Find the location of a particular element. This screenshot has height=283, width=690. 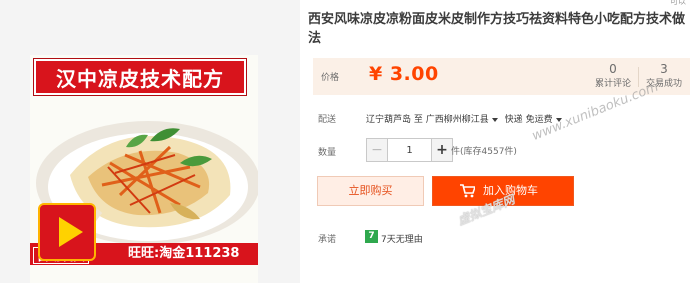

product-title: 西安风味凉皮凉粉面皮米皮制作方技巧祛资料特色小吃配方技术做法 is located at coordinates (497, 29).